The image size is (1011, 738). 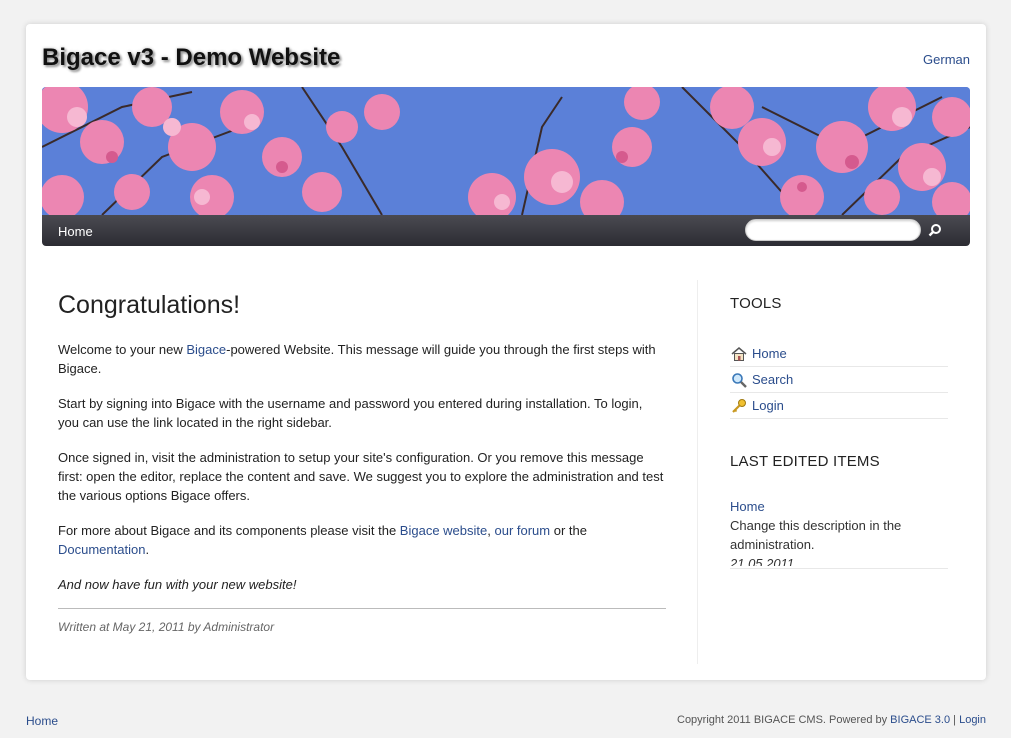 I want to click on footer-bigace-link: BIGACE 3.0, so click(x=920, y=720).